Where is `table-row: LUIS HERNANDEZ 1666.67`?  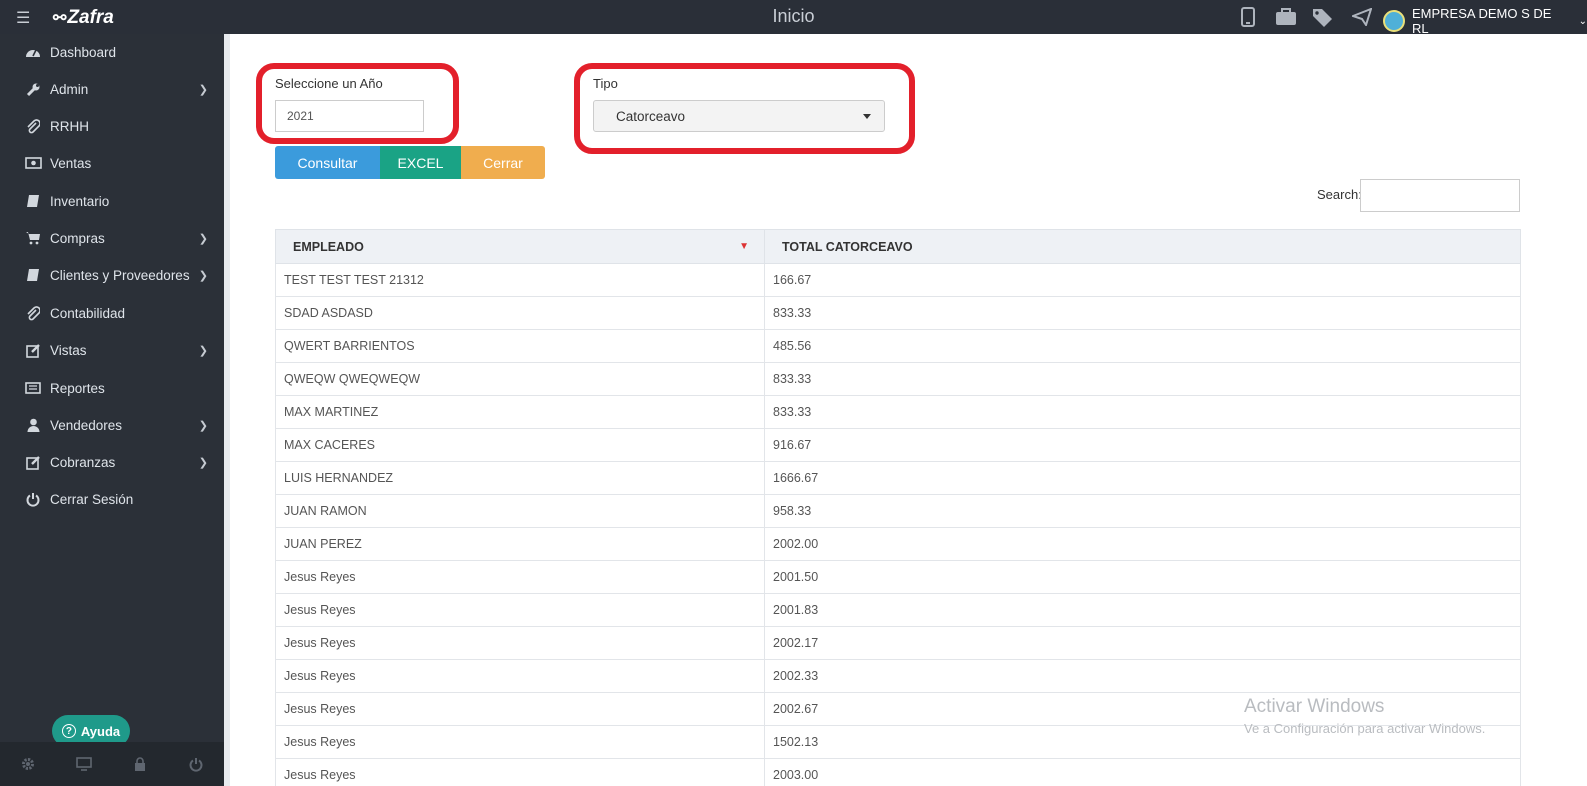 table-row: LUIS HERNANDEZ 1666.67 is located at coordinates (898, 478).